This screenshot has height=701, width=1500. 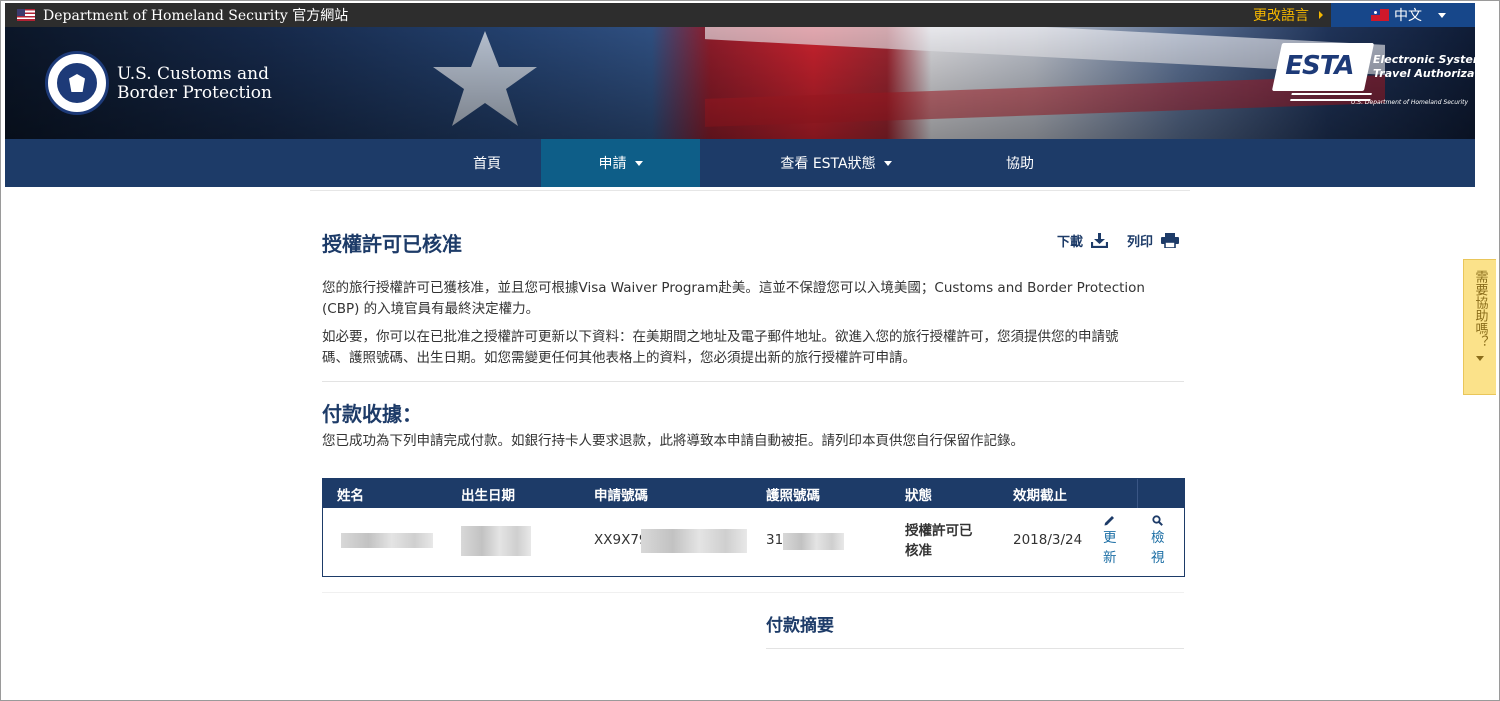 I want to click on print-label: 列印, so click(x=1140, y=242).